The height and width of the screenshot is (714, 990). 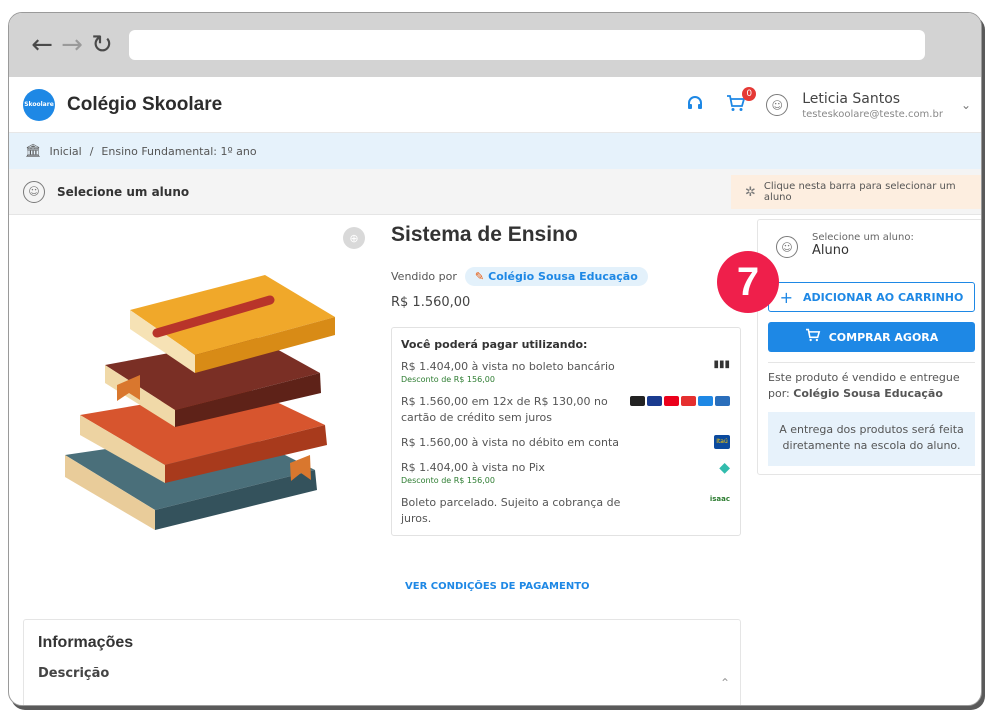 What do you see at coordinates (497, 586) in the screenshot?
I see `payment-conditions-link: VER CONDIÇÕES DE PAGAMENTO` at bounding box center [497, 586].